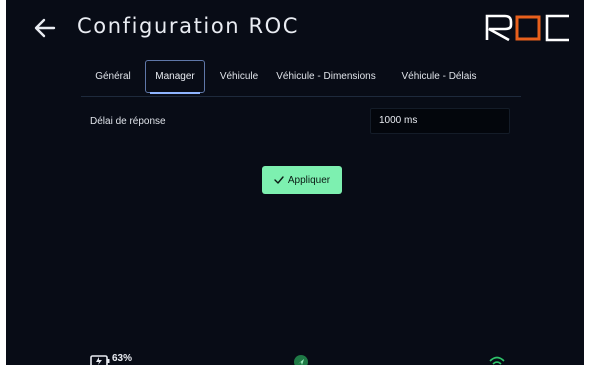 This screenshot has width=590, height=365. I want to click on tab-manager: Manager, so click(175, 77).